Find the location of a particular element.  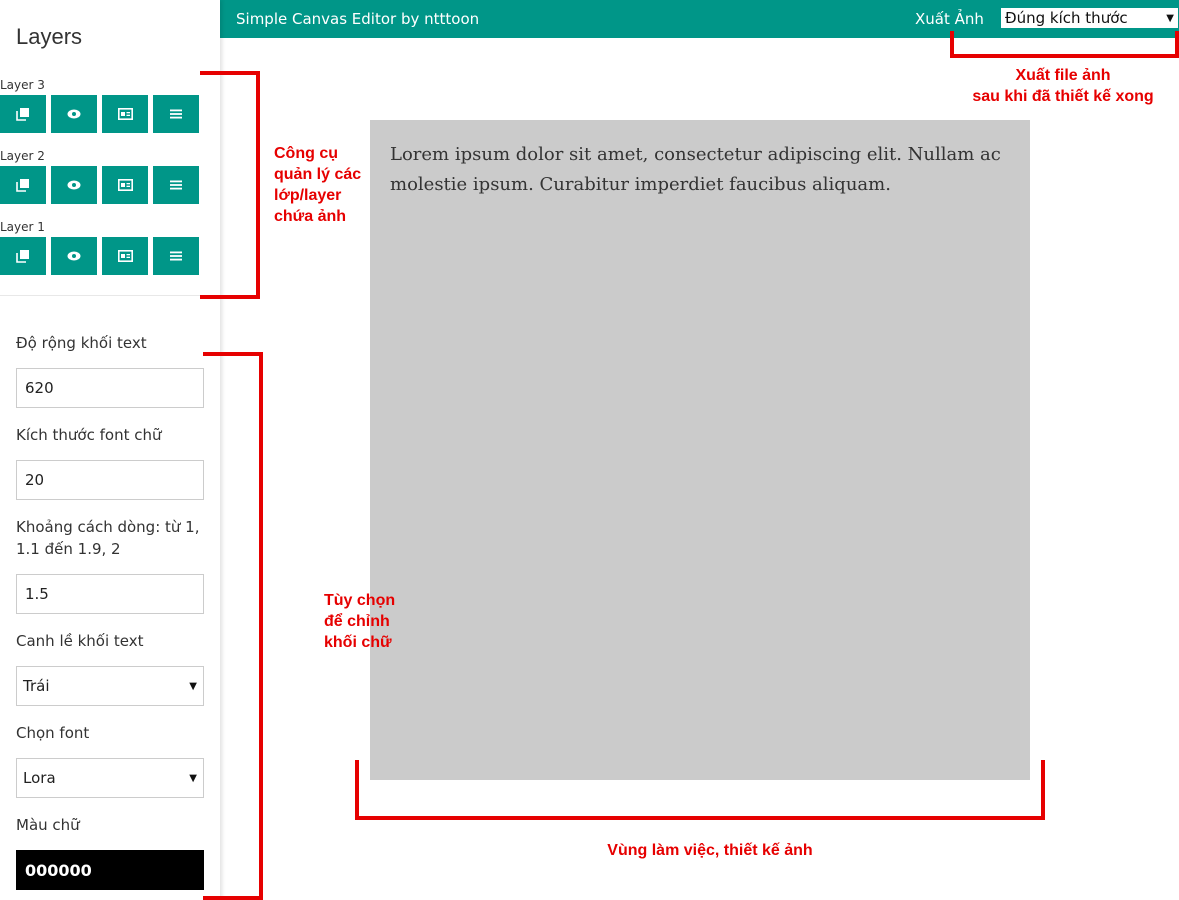

text-options-bracket is located at coordinates (233, 626).